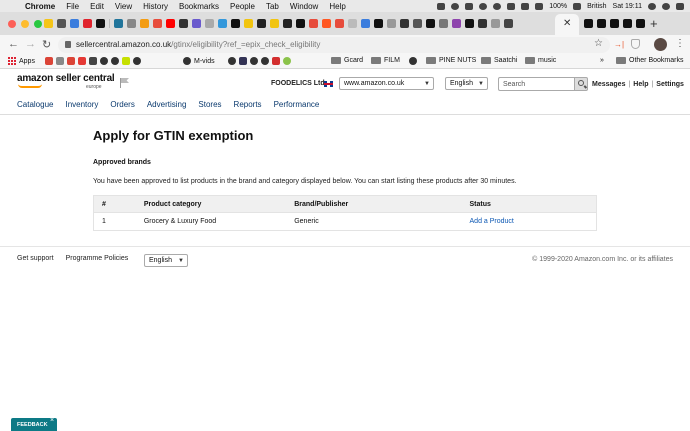  I want to click on get-support-link: Get support, so click(35, 258).